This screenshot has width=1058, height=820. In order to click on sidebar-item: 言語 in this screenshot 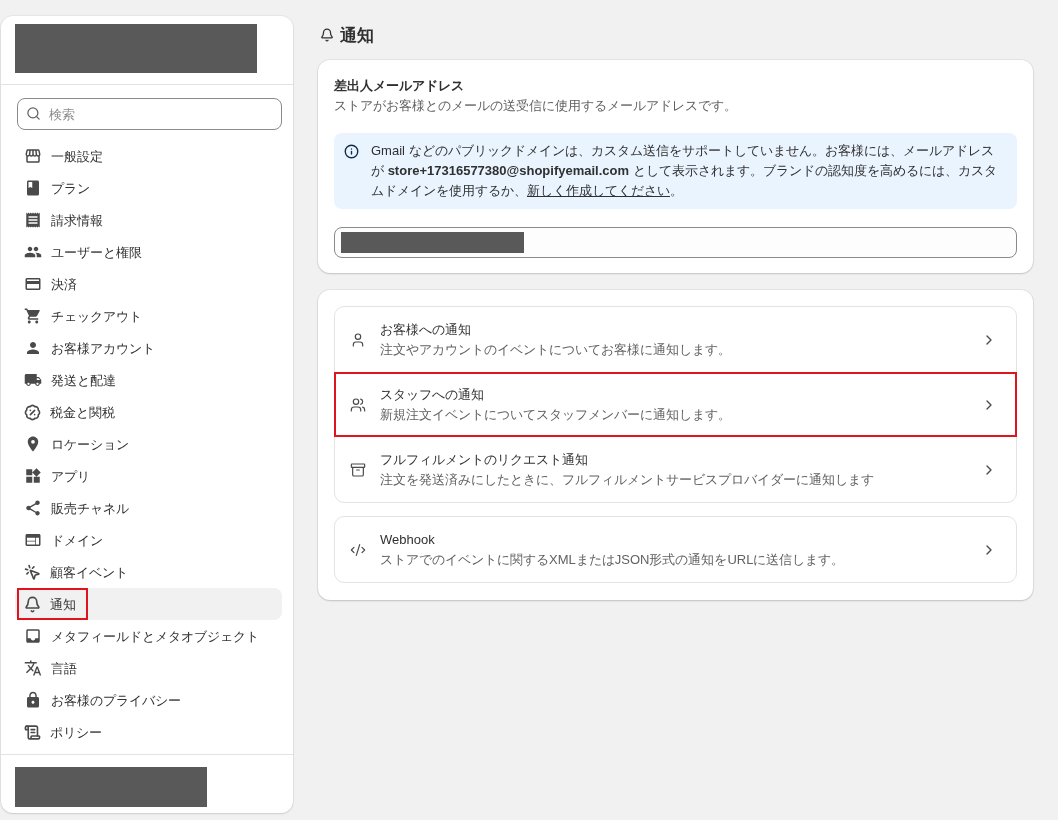, I will do `click(148, 668)`.